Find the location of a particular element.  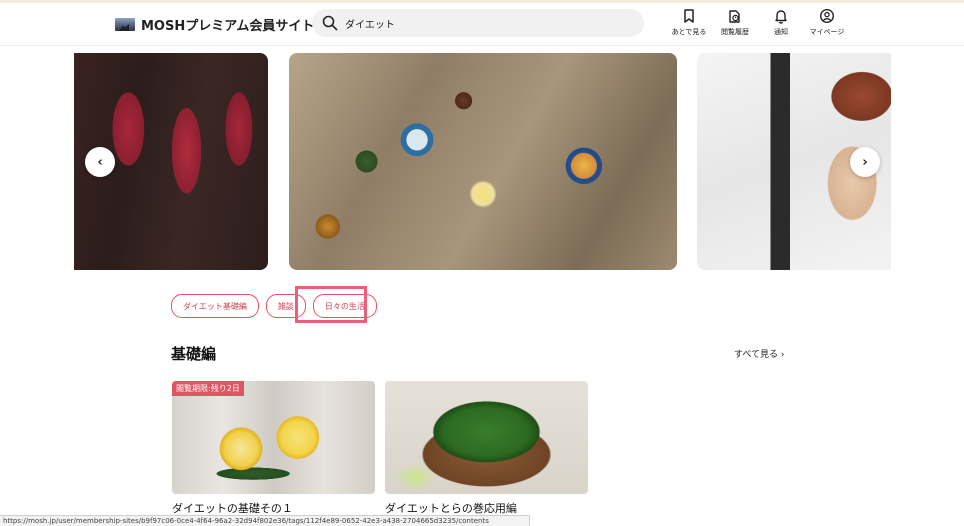

nav-notifications: 通知 is located at coordinates (781, 22).